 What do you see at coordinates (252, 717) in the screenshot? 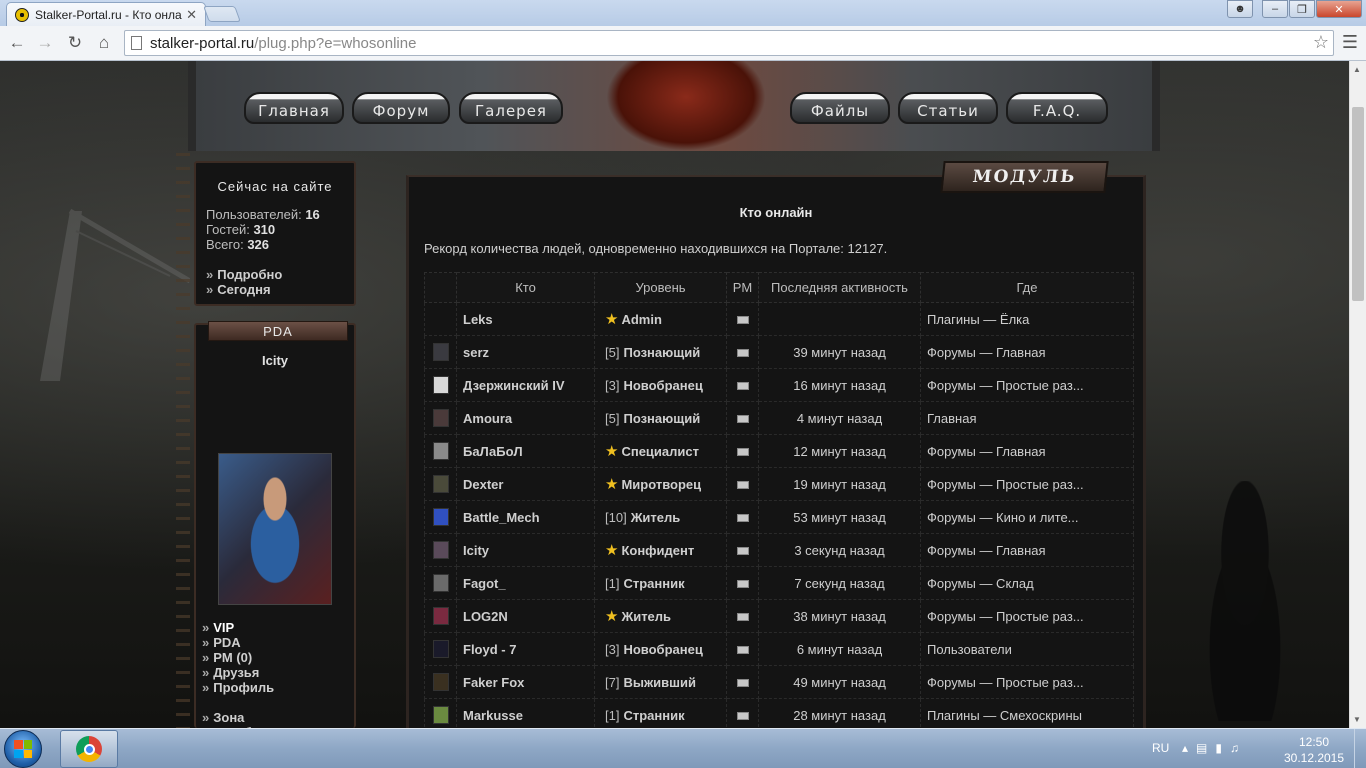
I see `pda-link: » Зона` at bounding box center [252, 717].